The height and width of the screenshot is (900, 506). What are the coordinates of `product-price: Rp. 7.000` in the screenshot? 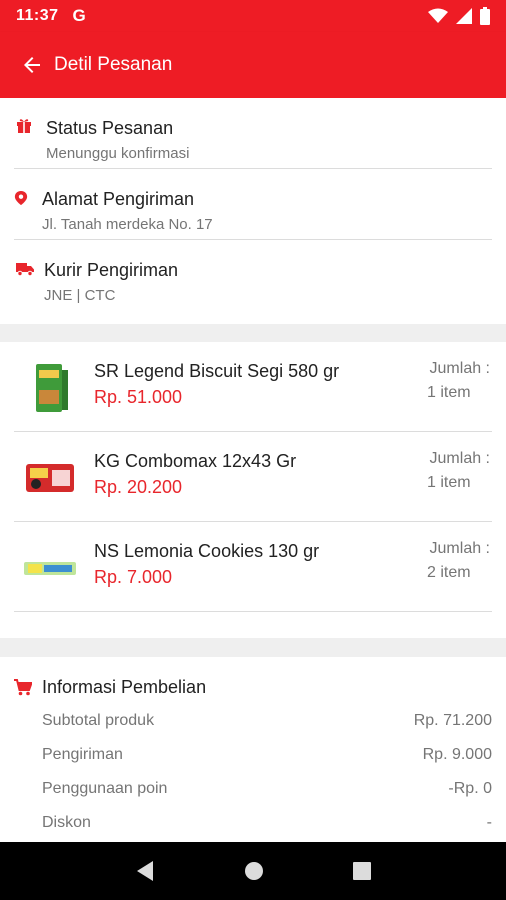 It's located at (133, 577).